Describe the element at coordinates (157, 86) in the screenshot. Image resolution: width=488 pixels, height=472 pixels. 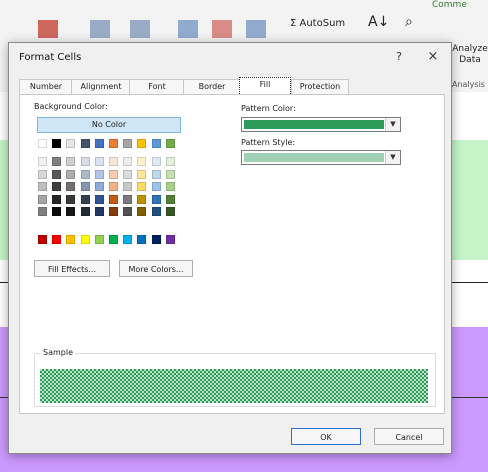
I see `tab-font: Font` at that location.